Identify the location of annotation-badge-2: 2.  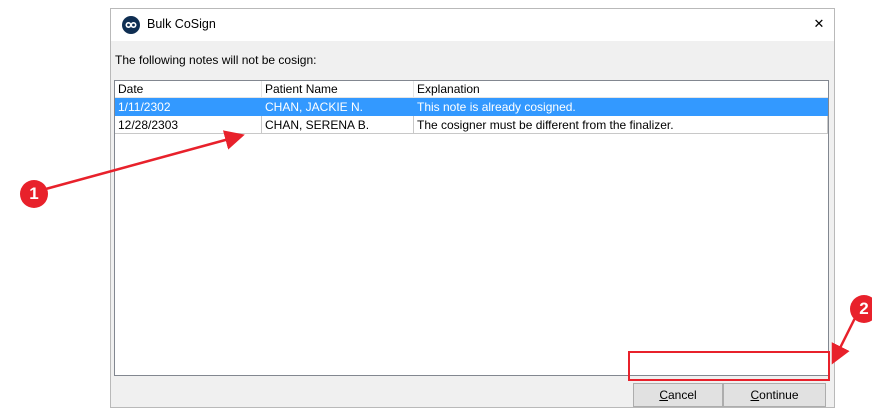
(861, 309).